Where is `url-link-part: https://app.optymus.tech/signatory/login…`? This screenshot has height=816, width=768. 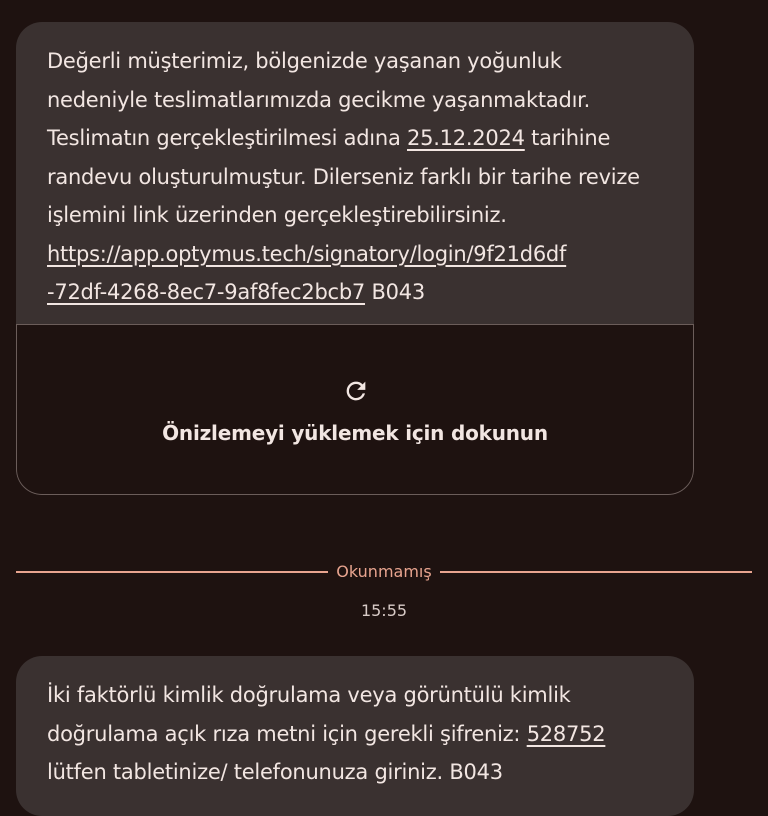
url-link-part: https://app.optymus.tech/signatory/login… is located at coordinates (306, 254).